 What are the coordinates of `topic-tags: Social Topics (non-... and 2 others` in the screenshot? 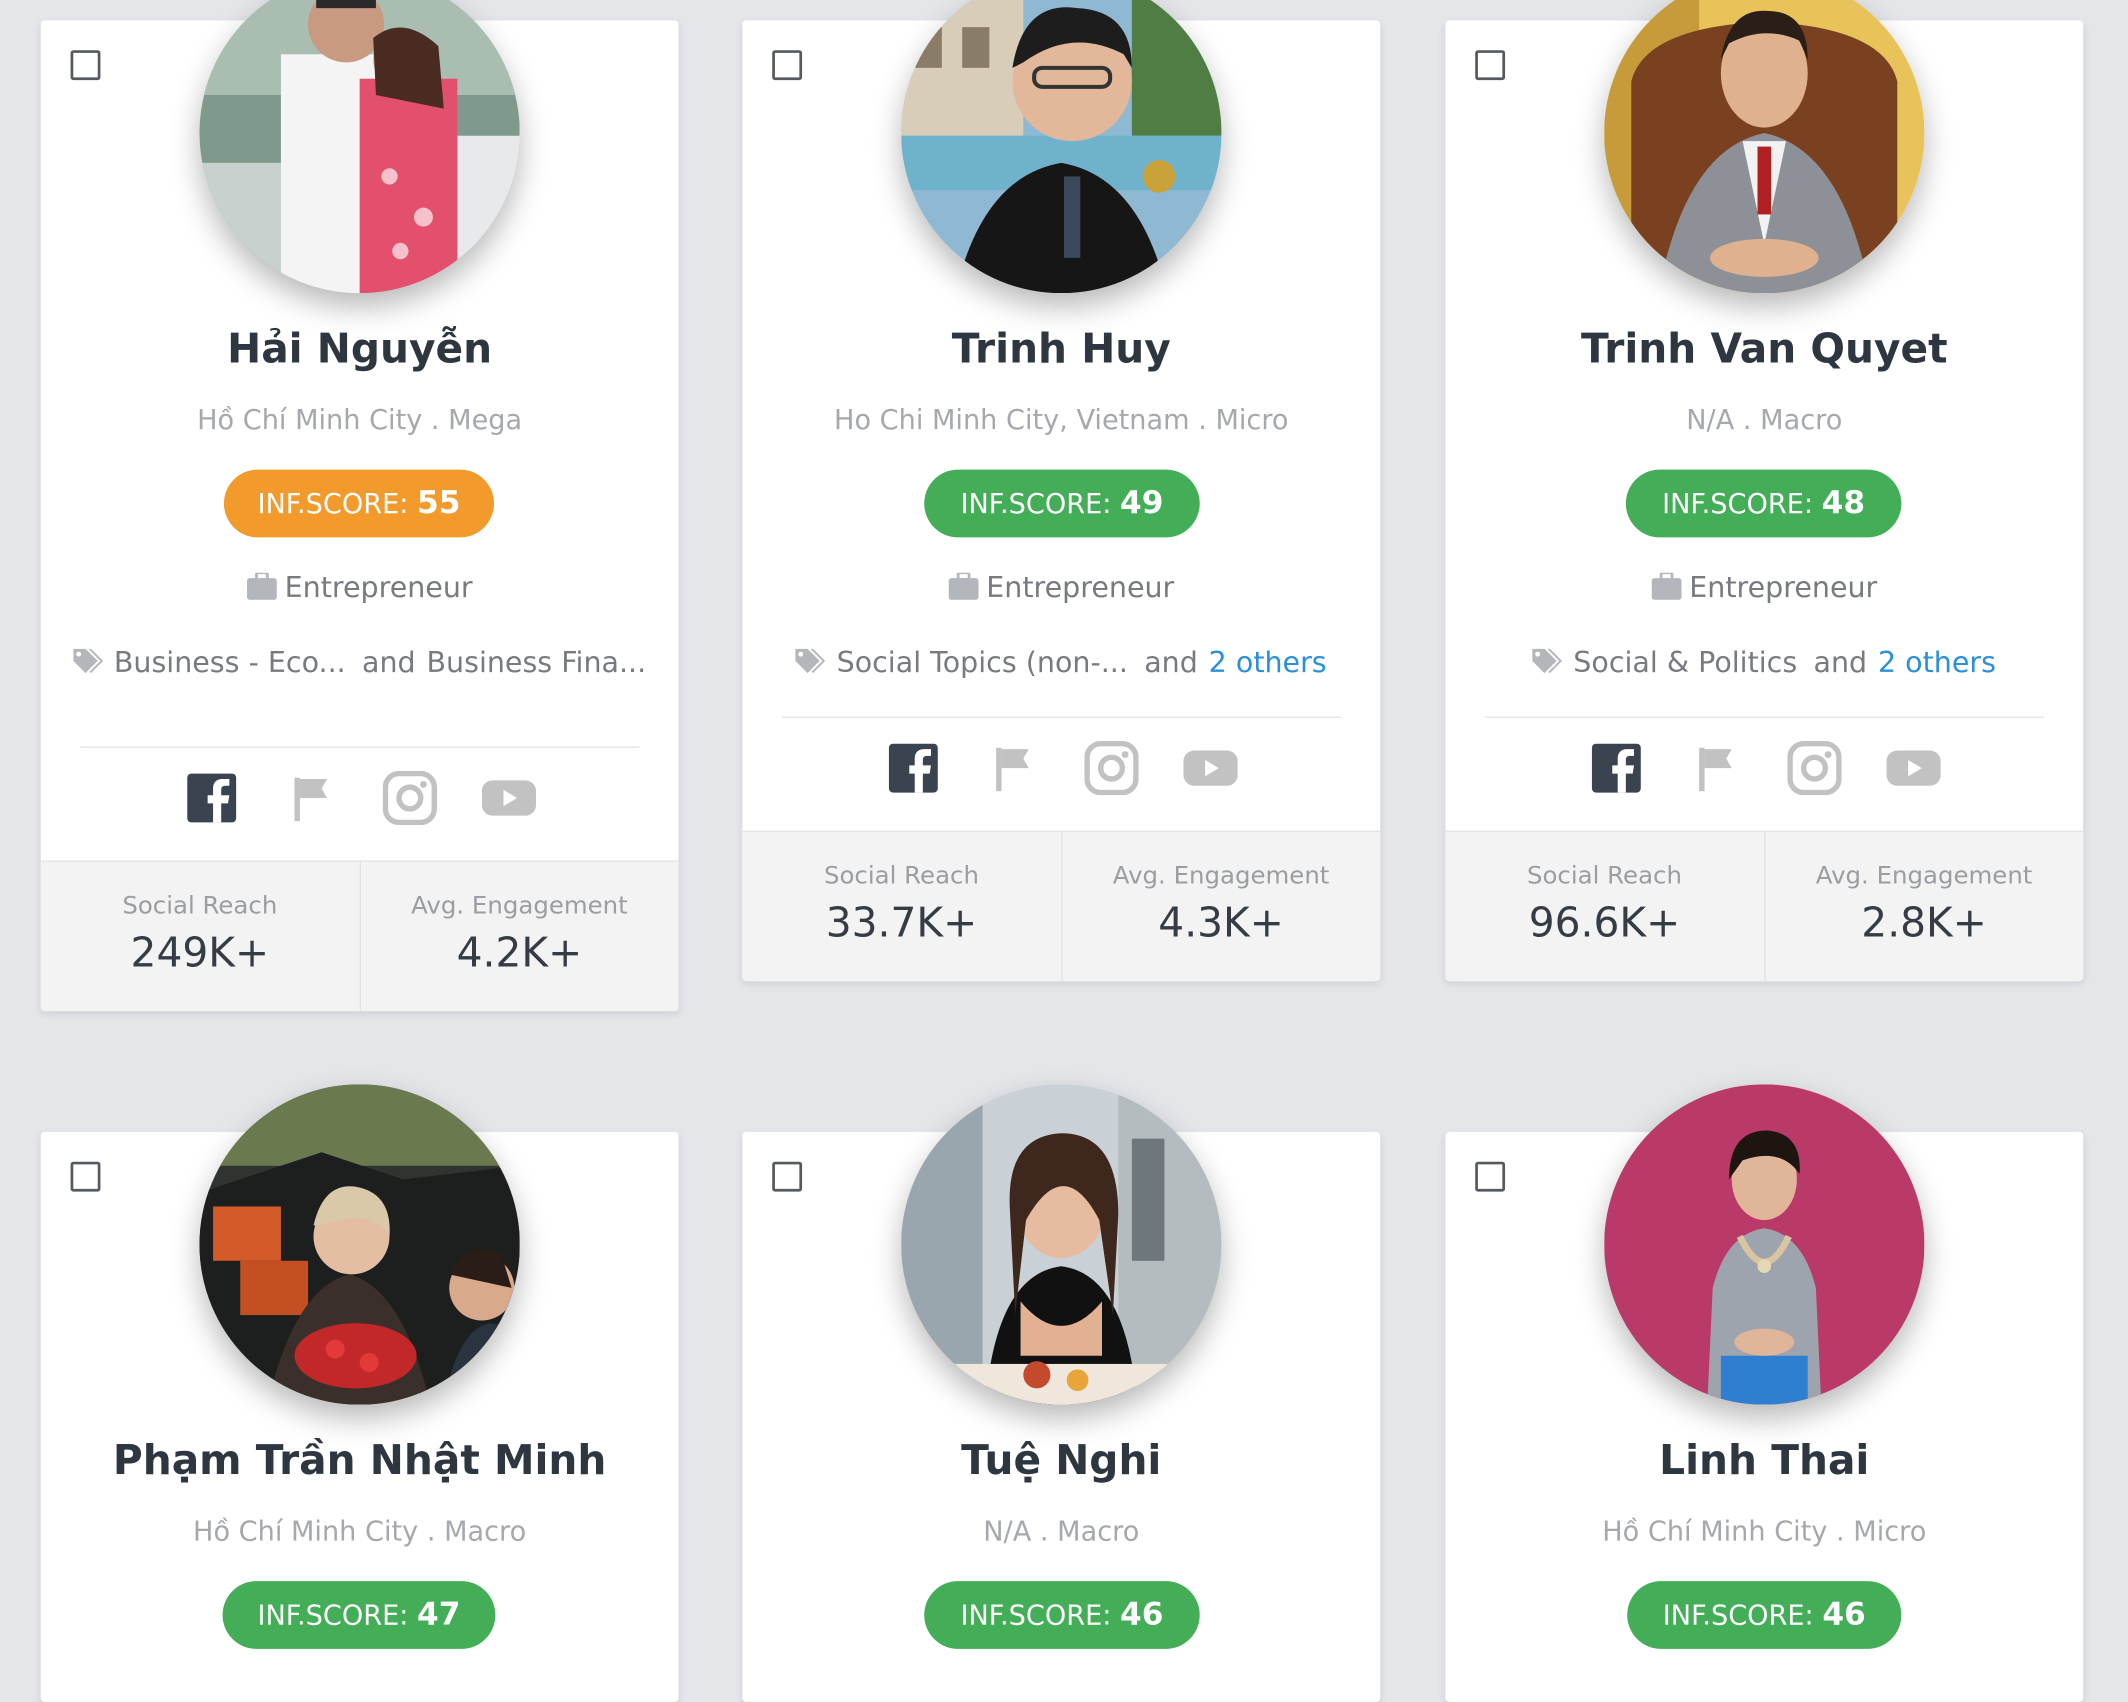 It's located at (1061, 664).